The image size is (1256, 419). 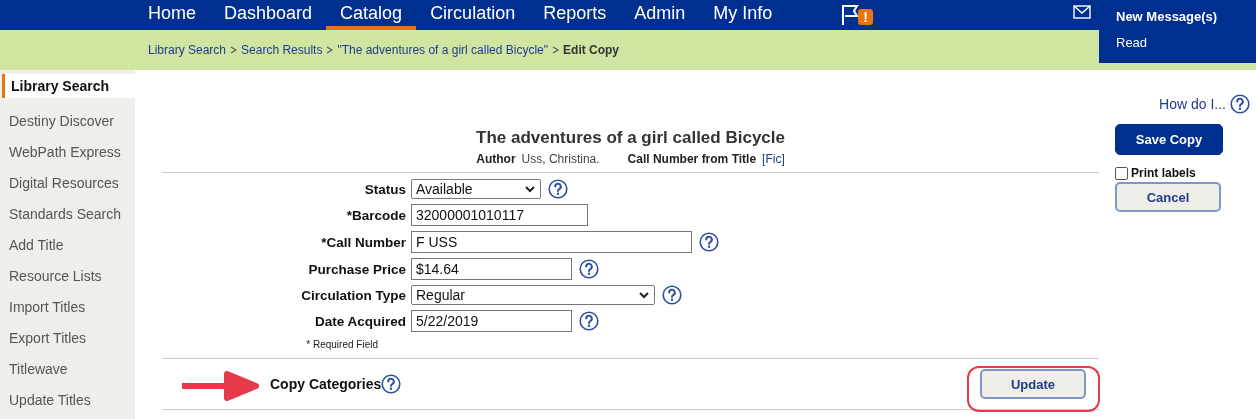 What do you see at coordinates (68, 337) in the screenshot?
I see `sidebar-item: Export Titles` at bounding box center [68, 337].